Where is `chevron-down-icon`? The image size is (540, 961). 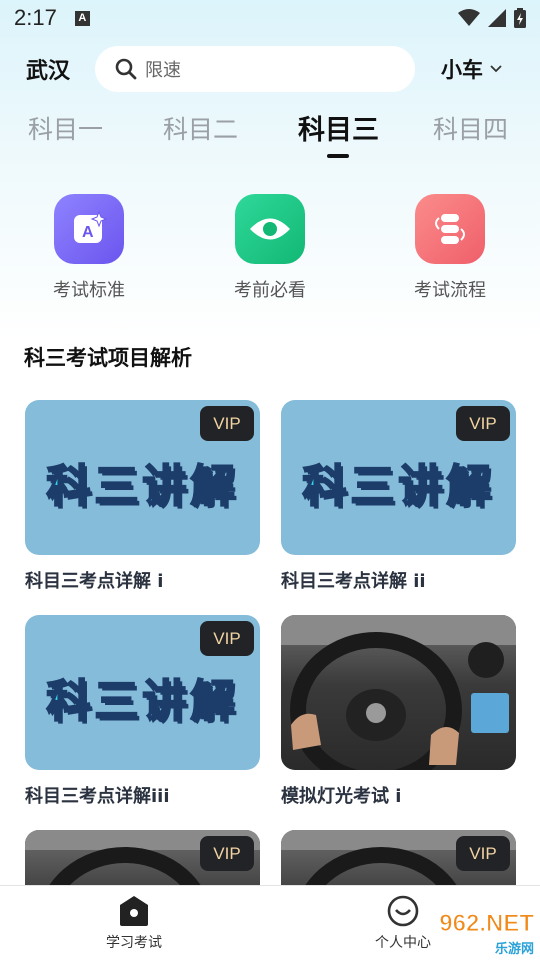
chevron-down-icon is located at coordinates (496, 69).